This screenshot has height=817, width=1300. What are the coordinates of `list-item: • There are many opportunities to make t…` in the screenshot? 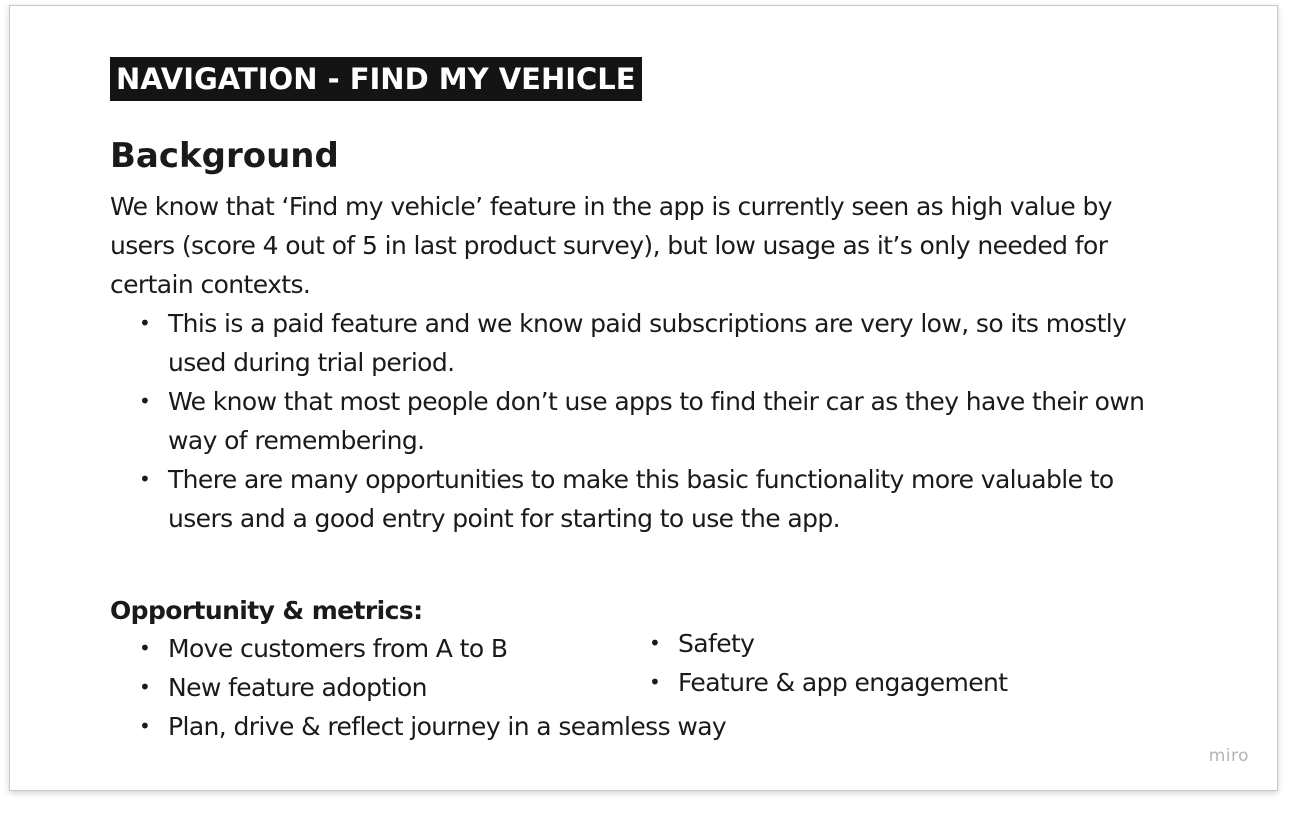 It's located at (640, 499).